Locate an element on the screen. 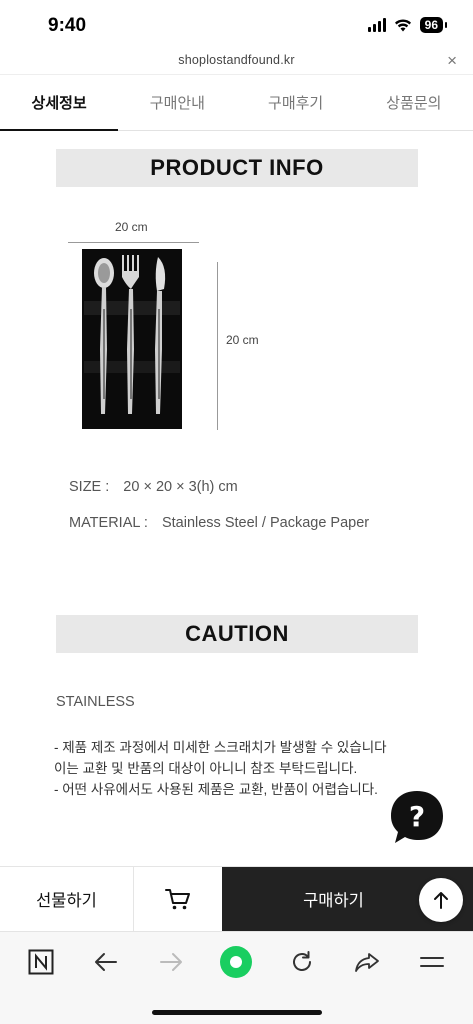 Image resolution: width=473 pixels, height=1024 pixels. size-label: SIZE : is located at coordinates (89, 487).